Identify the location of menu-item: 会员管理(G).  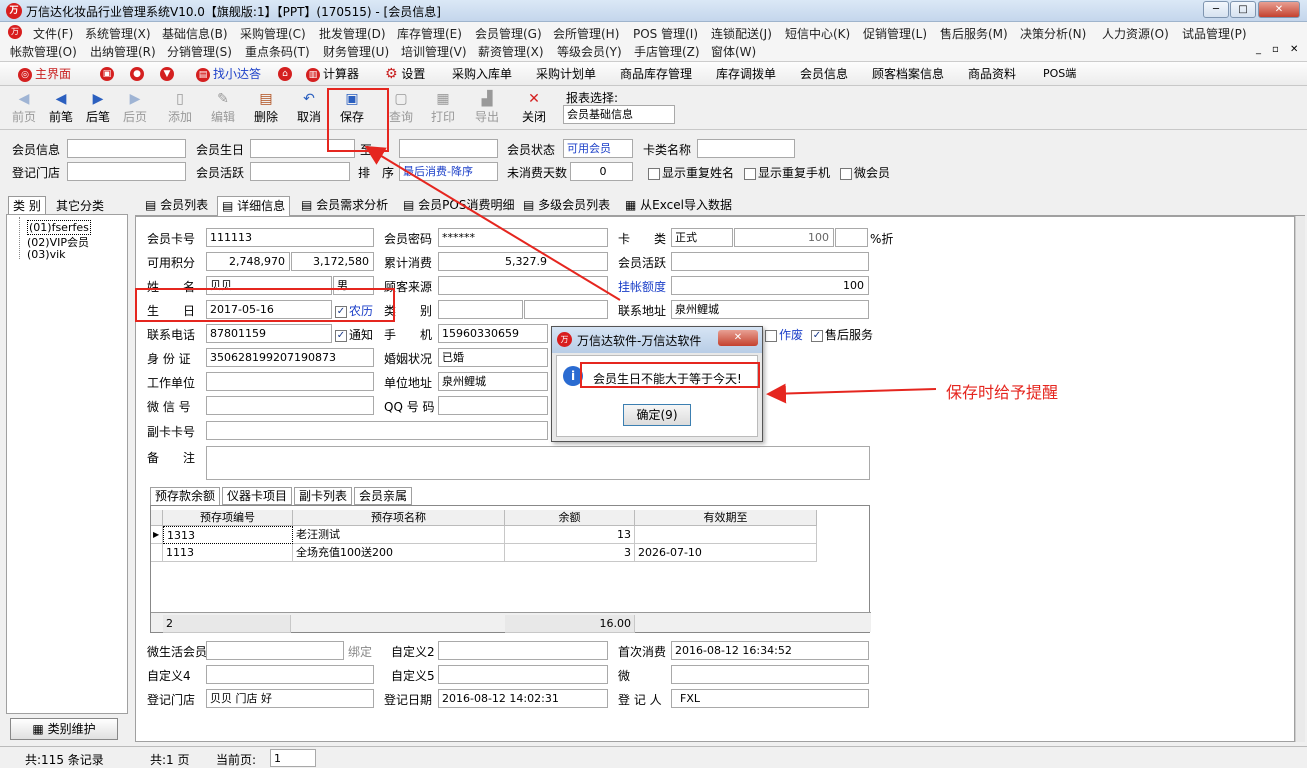
(508, 33).